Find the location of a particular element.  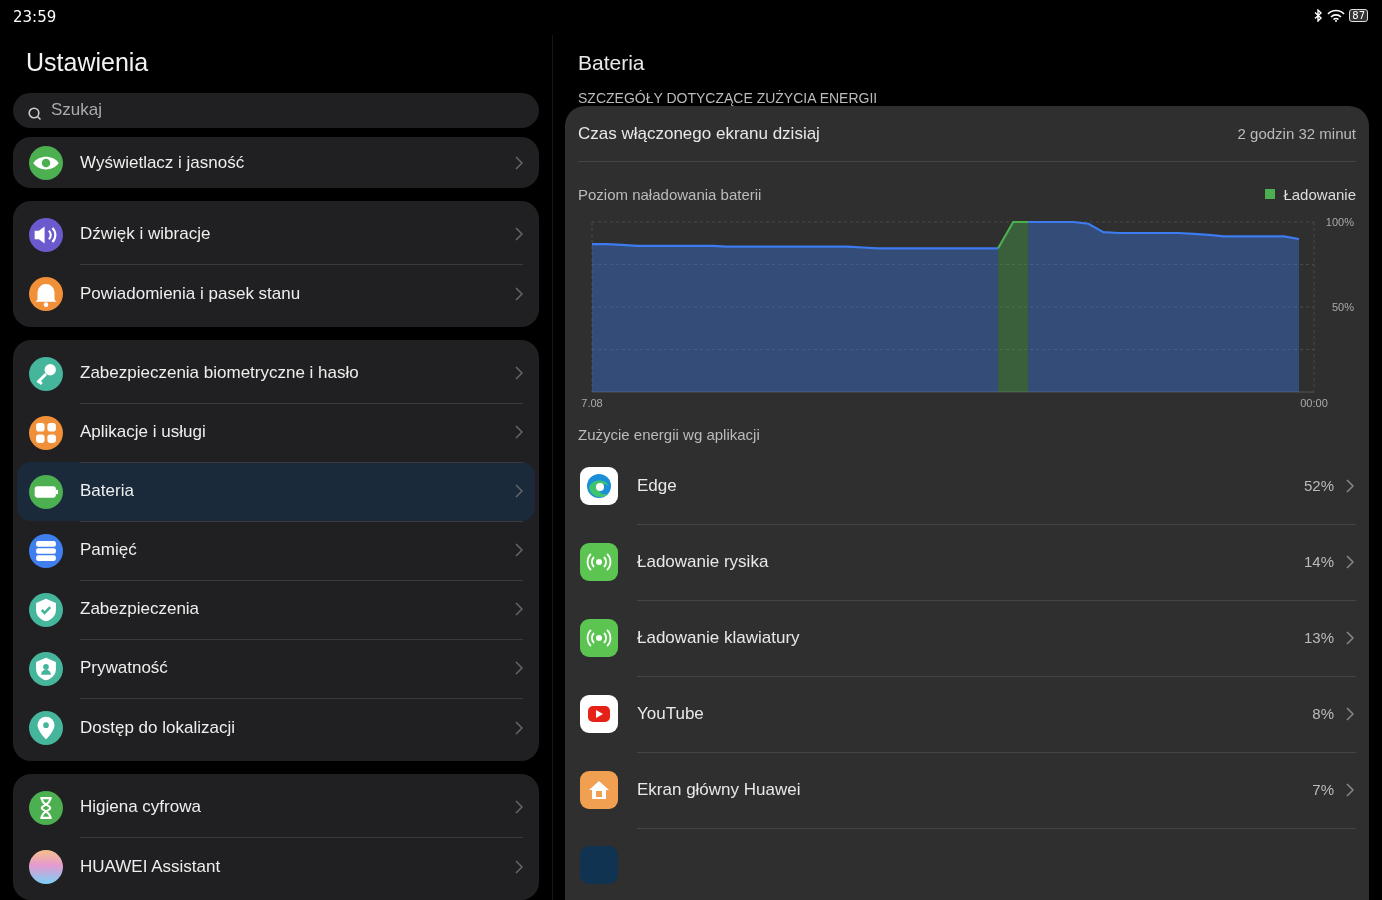

wifi-icon is located at coordinates (1336, 15).